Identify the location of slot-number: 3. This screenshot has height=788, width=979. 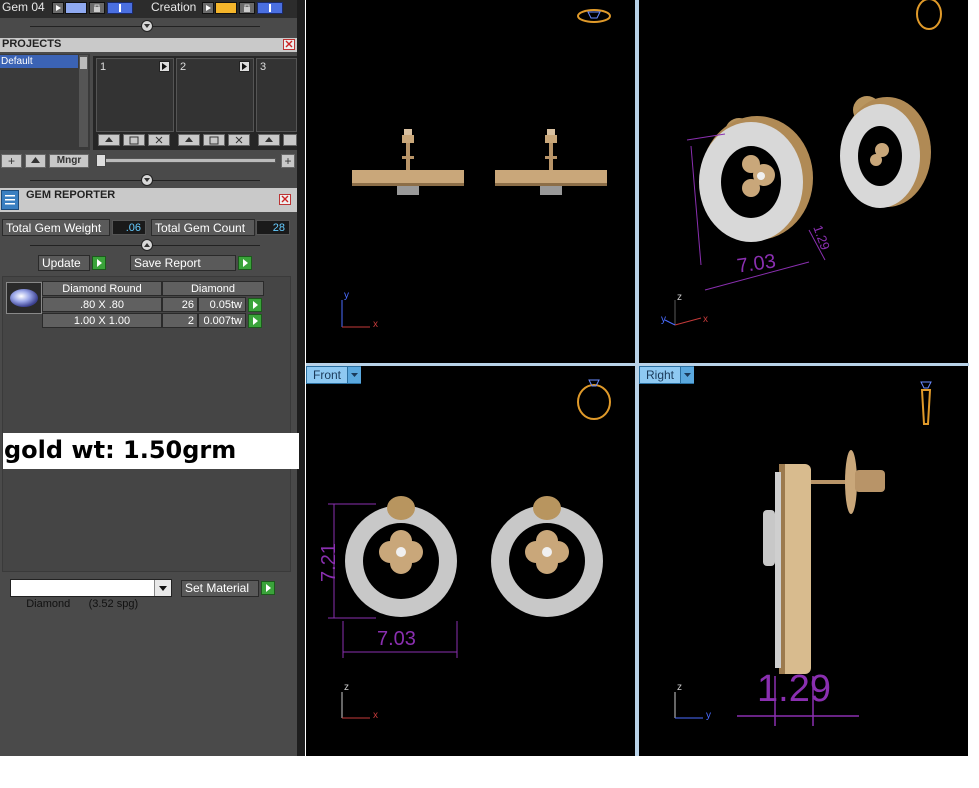
(263, 67).